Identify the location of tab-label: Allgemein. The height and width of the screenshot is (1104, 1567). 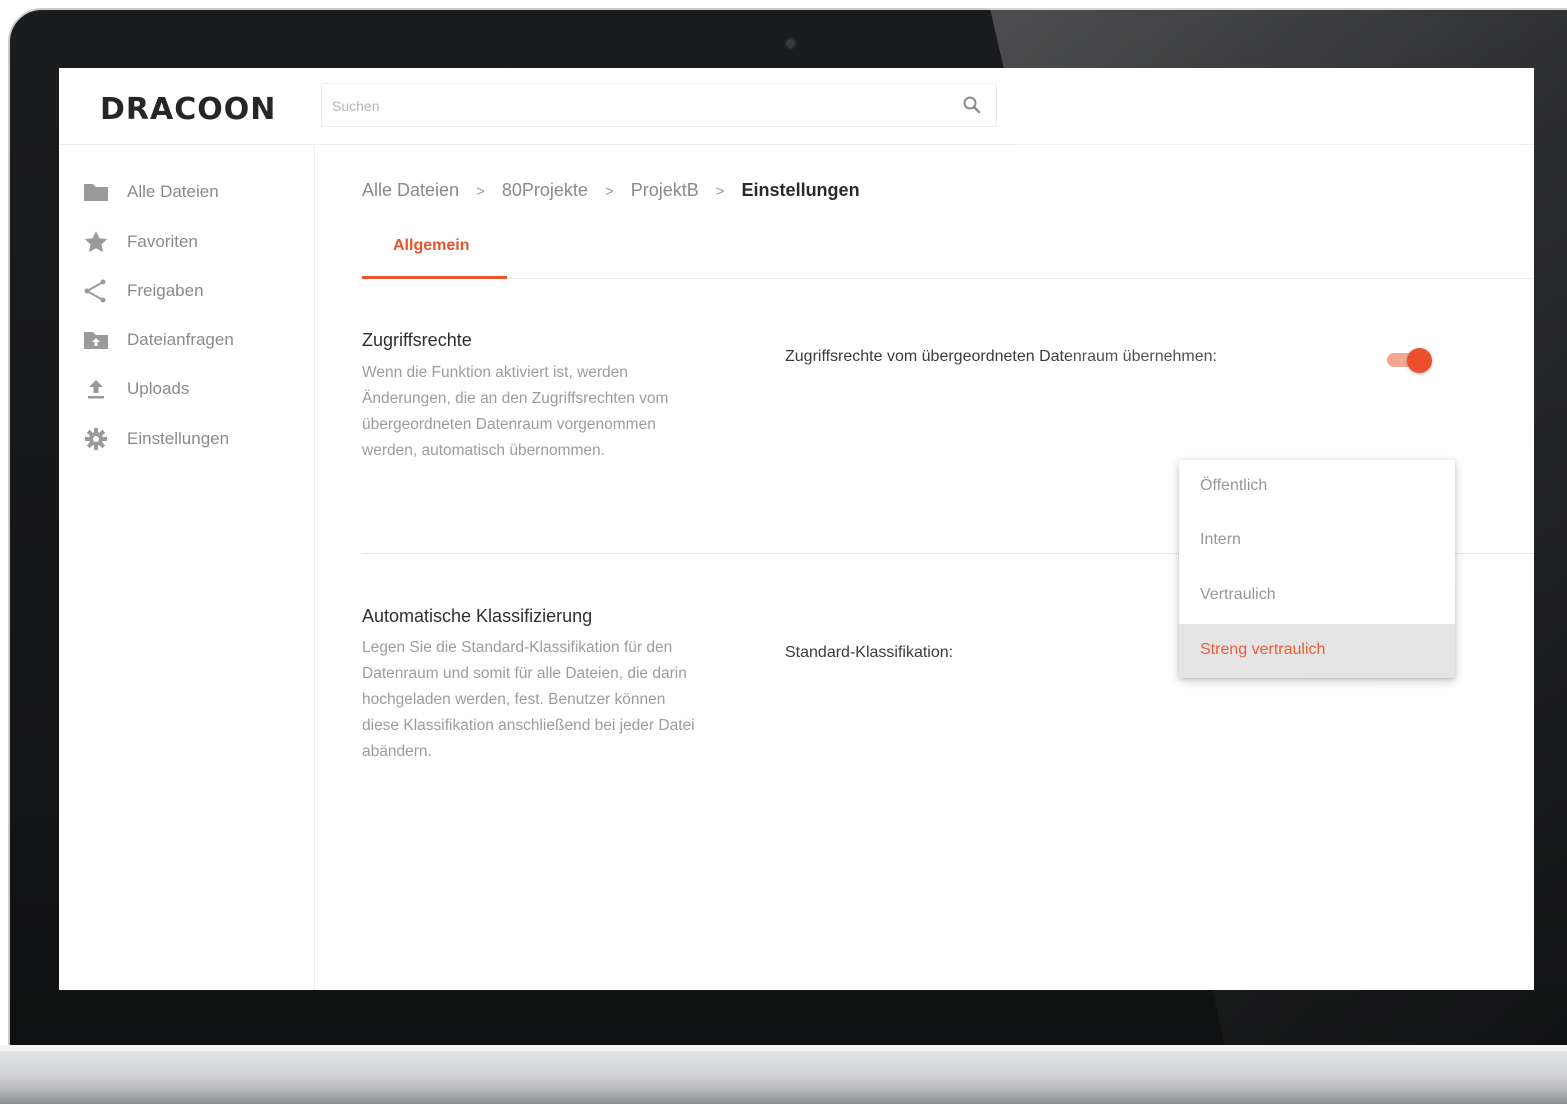
(431, 245).